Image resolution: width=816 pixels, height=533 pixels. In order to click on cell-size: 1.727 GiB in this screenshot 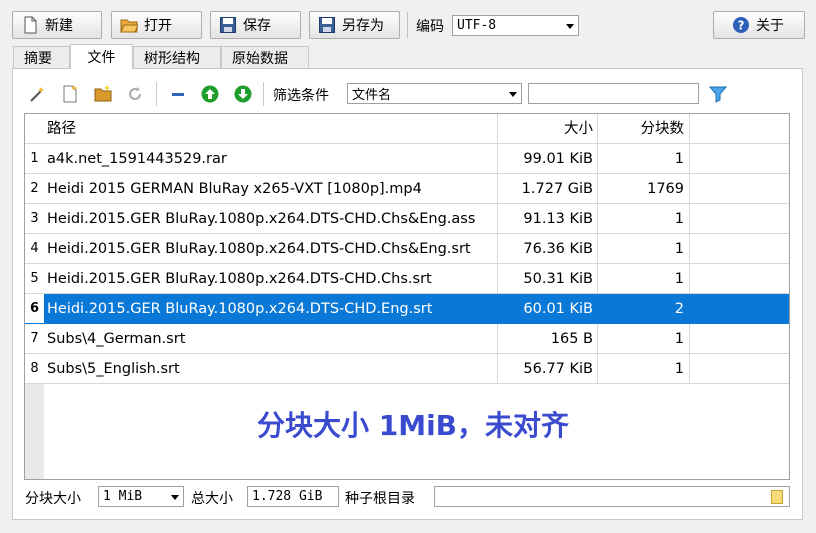, I will do `click(548, 189)`.